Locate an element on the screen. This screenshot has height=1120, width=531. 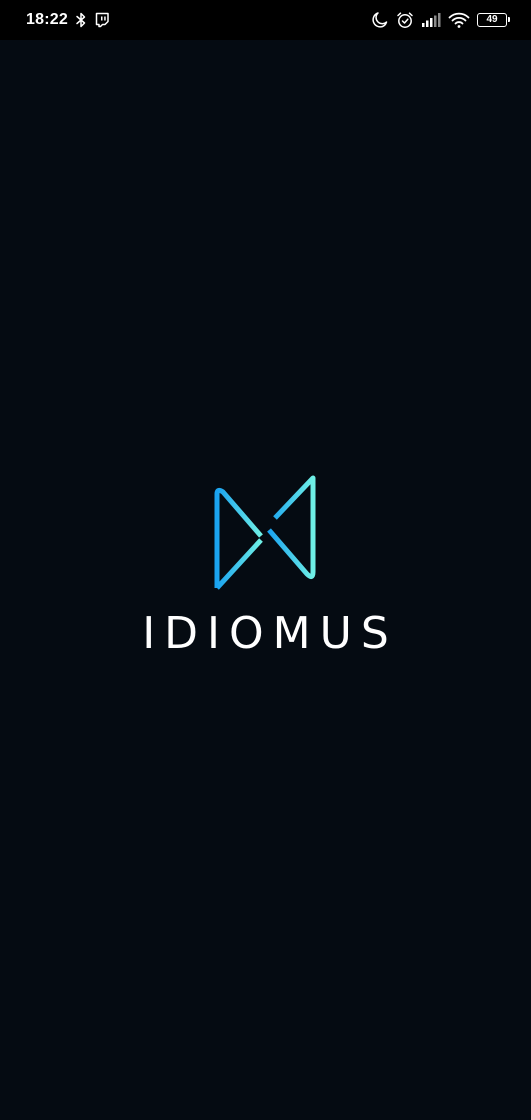
moon-icon is located at coordinates (380, 20).